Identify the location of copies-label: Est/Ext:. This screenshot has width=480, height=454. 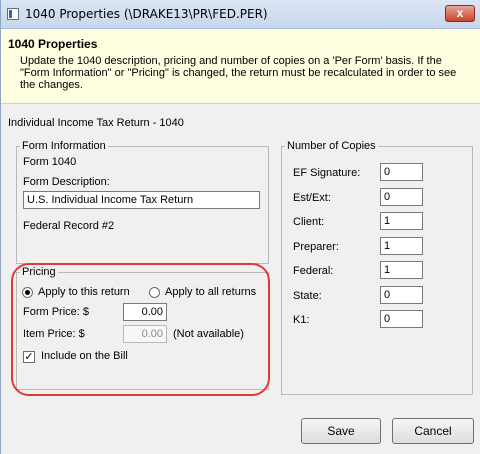
(312, 198).